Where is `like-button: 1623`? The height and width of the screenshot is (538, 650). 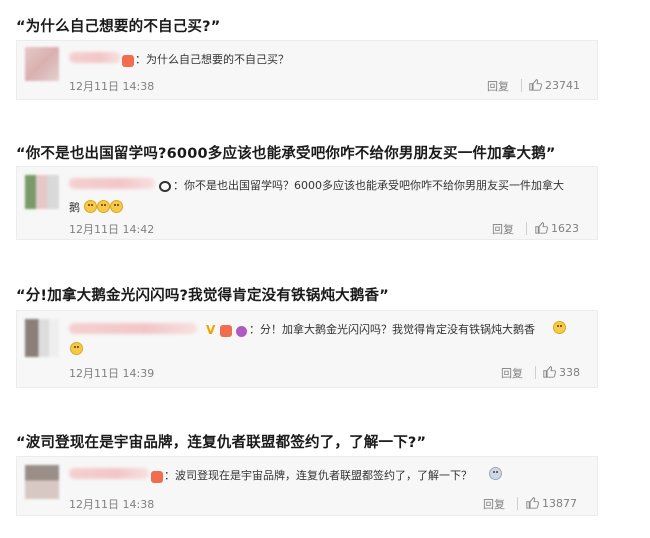 like-button: 1623 is located at coordinates (557, 228).